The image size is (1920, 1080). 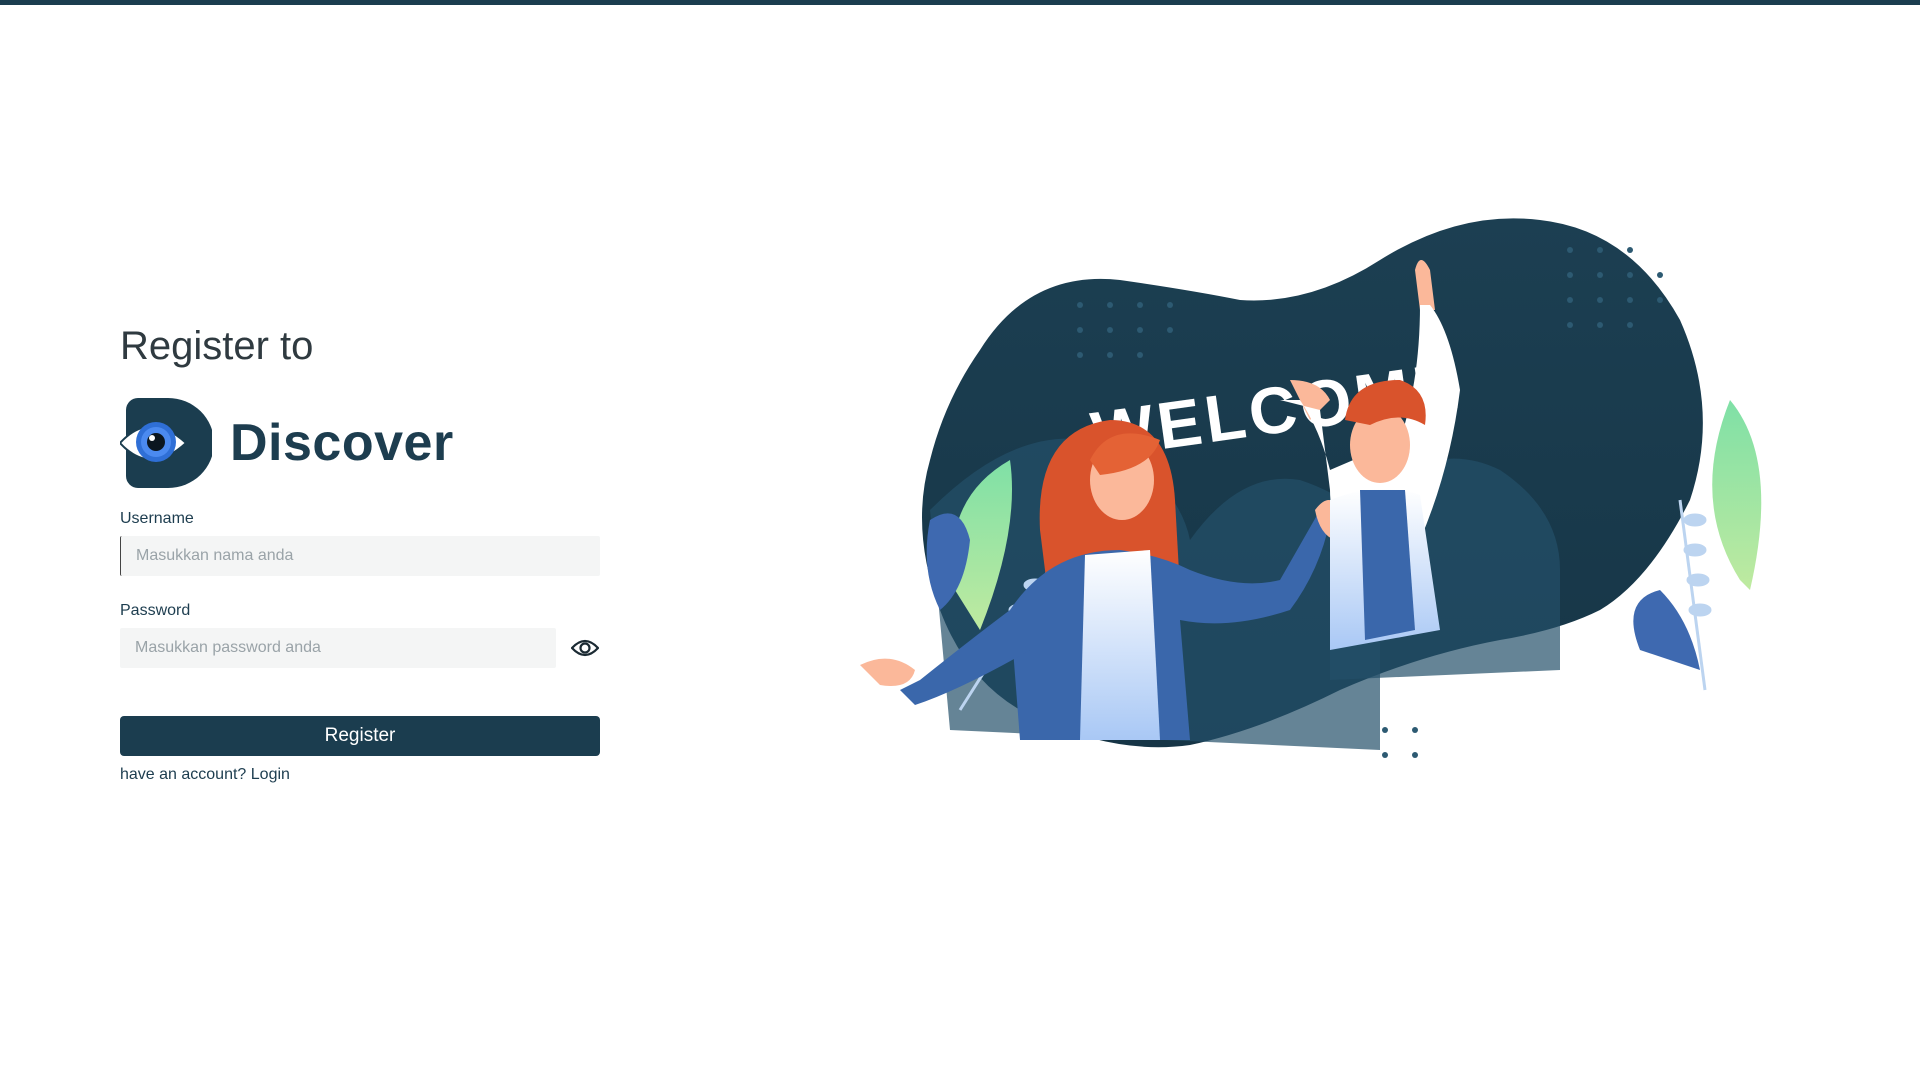 What do you see at coordinates (155, 610) in the screenshot?
I see `password-label: Password` at bounding box center [155, 610].